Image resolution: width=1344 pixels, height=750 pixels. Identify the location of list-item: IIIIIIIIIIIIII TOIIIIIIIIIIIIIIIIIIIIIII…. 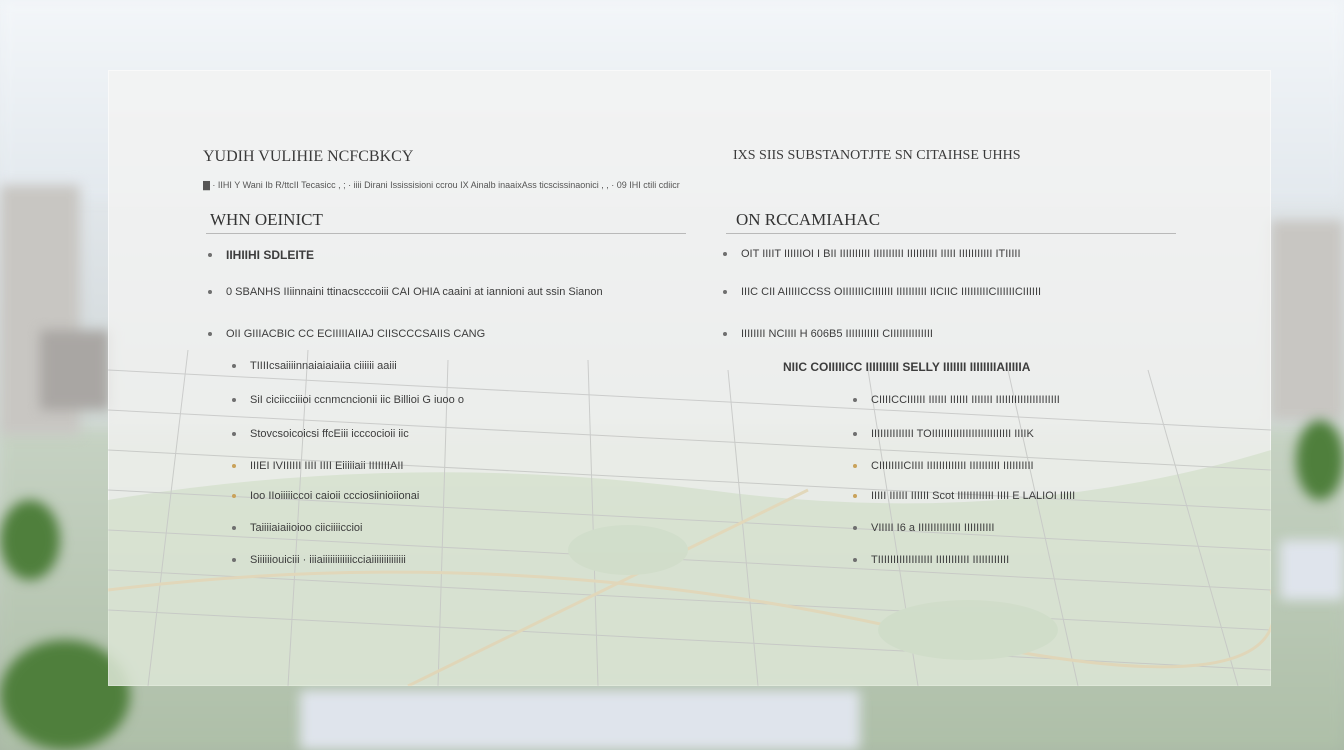
(943, 434).